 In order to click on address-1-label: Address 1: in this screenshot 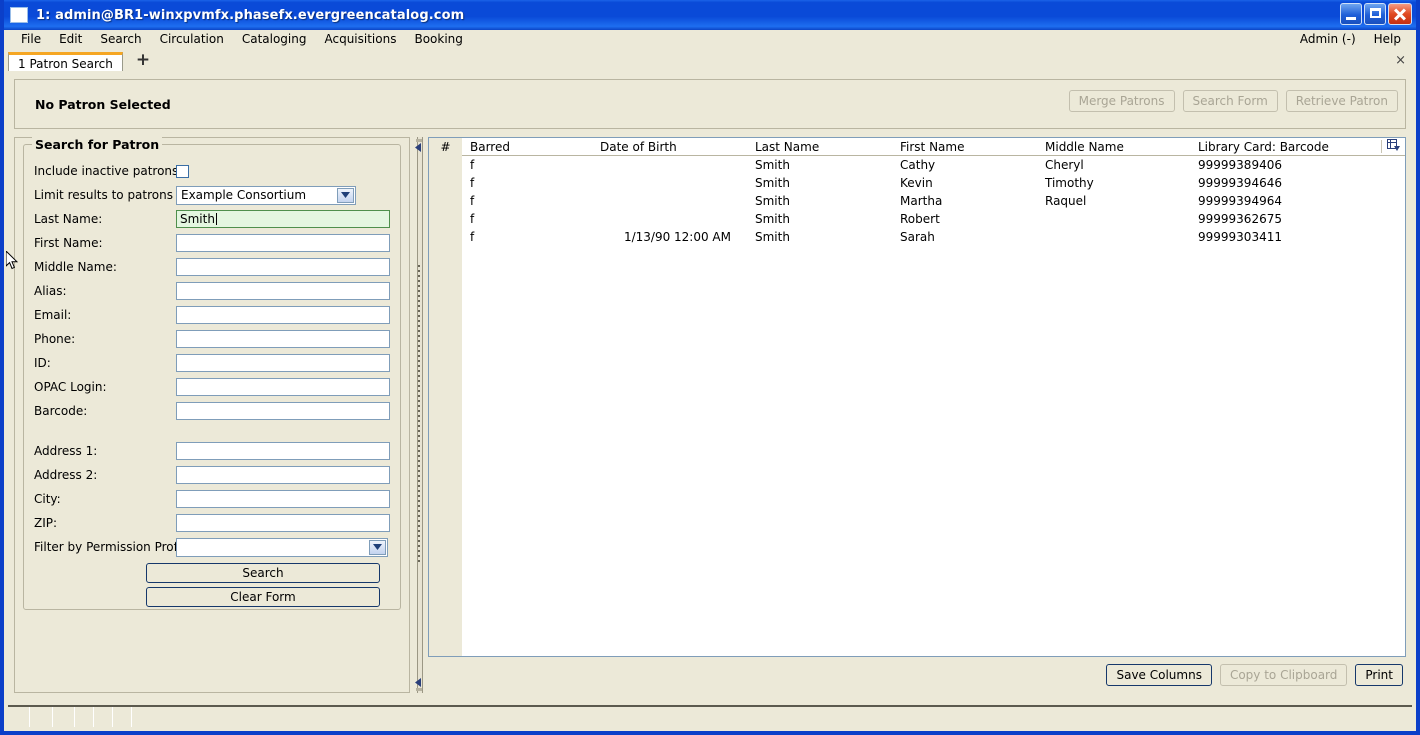, I will do `click(66, 451)`.